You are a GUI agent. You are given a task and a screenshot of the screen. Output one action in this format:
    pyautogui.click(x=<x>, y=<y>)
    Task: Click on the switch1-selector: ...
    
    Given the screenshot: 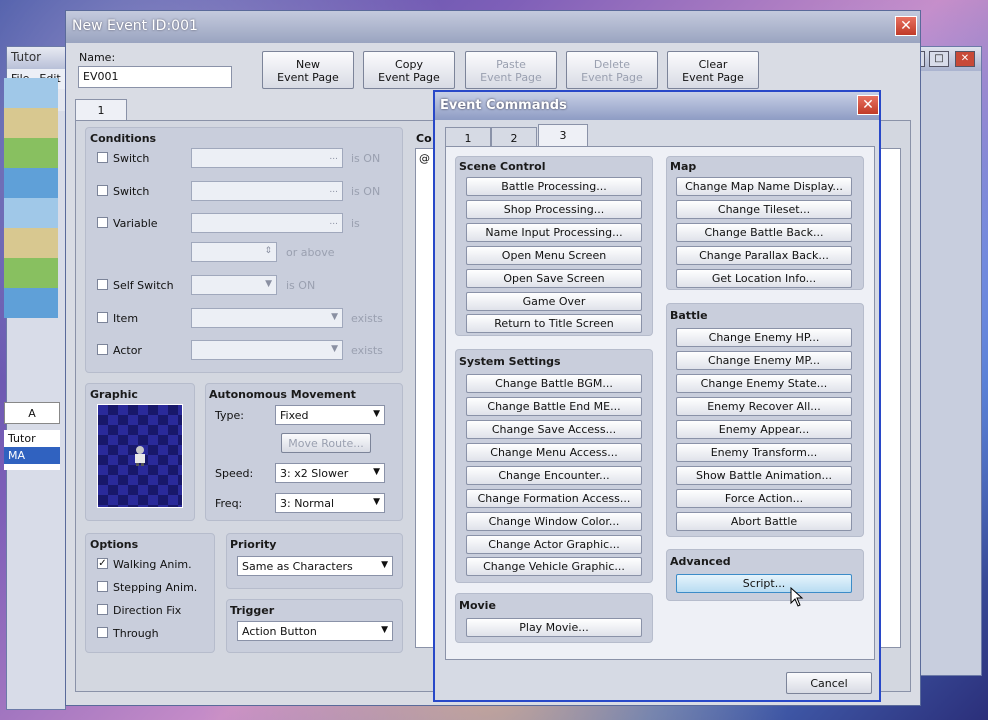 What is the action you would take?
    pyautogui.click(x=267, y=158)
    